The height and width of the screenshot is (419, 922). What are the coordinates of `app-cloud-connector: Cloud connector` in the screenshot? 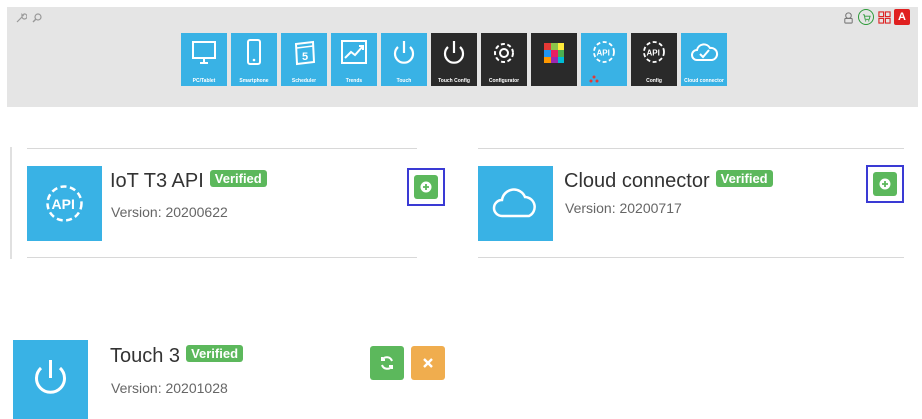 It's located at (704, 59).